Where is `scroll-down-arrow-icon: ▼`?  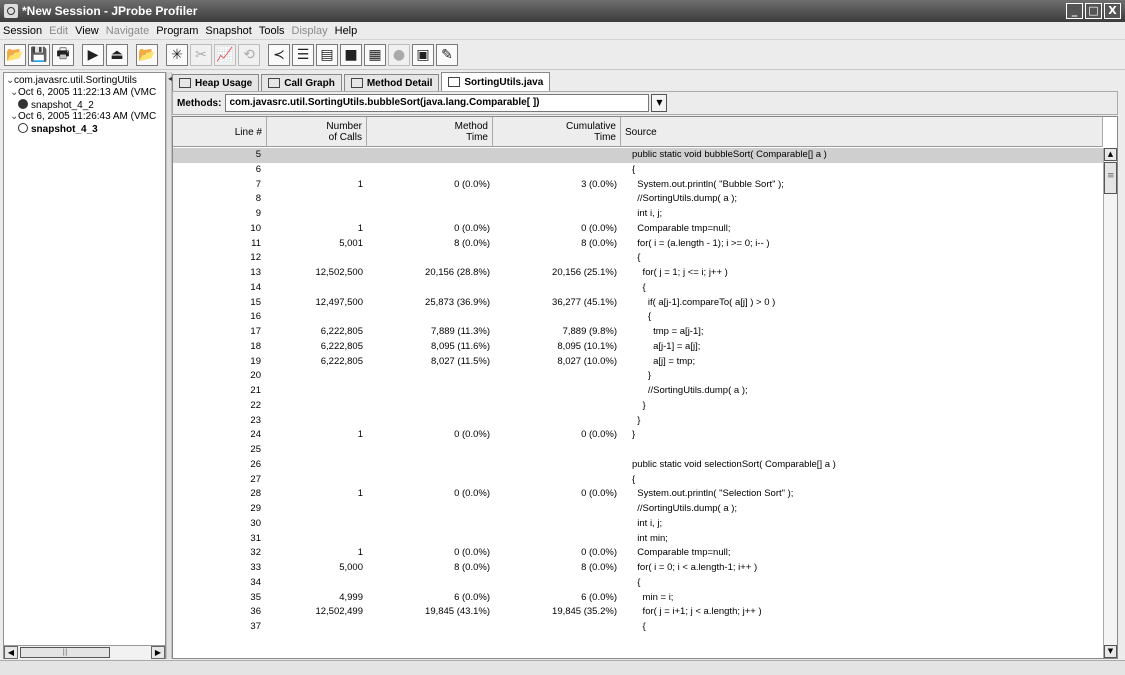
scroll-down-arrow-icon: ▼ is located at coordinates (1110, 651).